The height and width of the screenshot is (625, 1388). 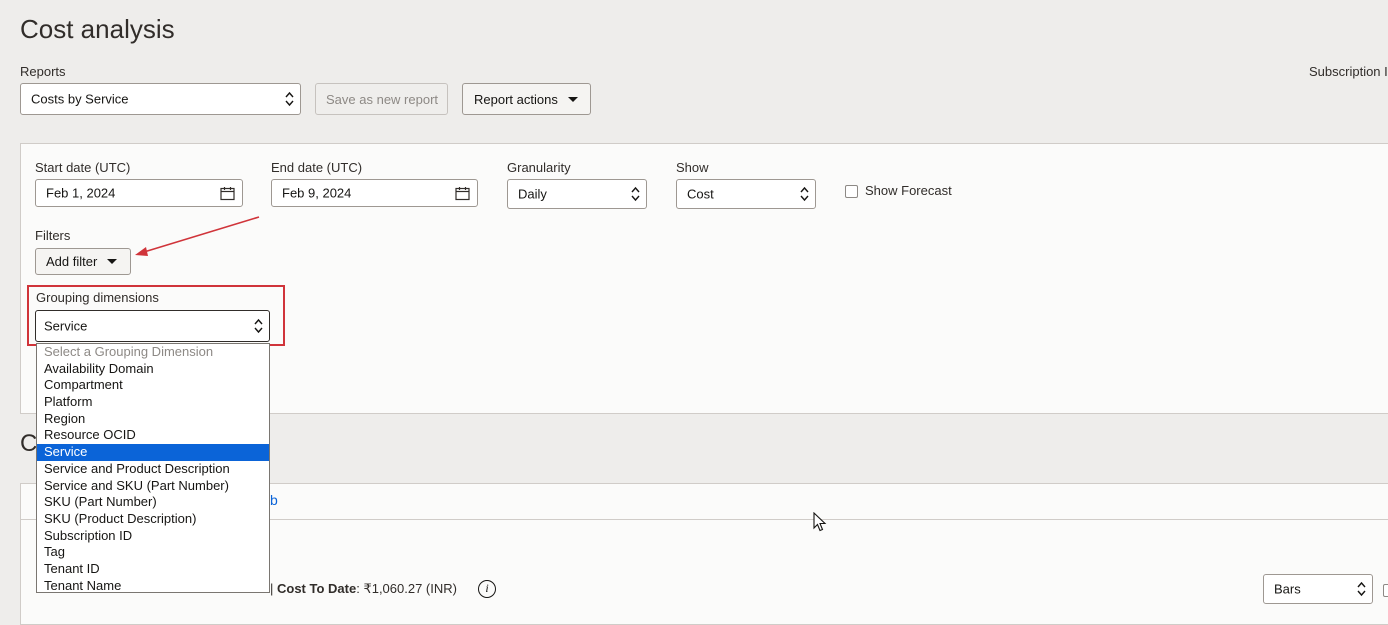 What do you see at coordinates (66, 326) in the screenshot?
I see `grouping-dimension-value: Service` at bounding box center [66, 326].